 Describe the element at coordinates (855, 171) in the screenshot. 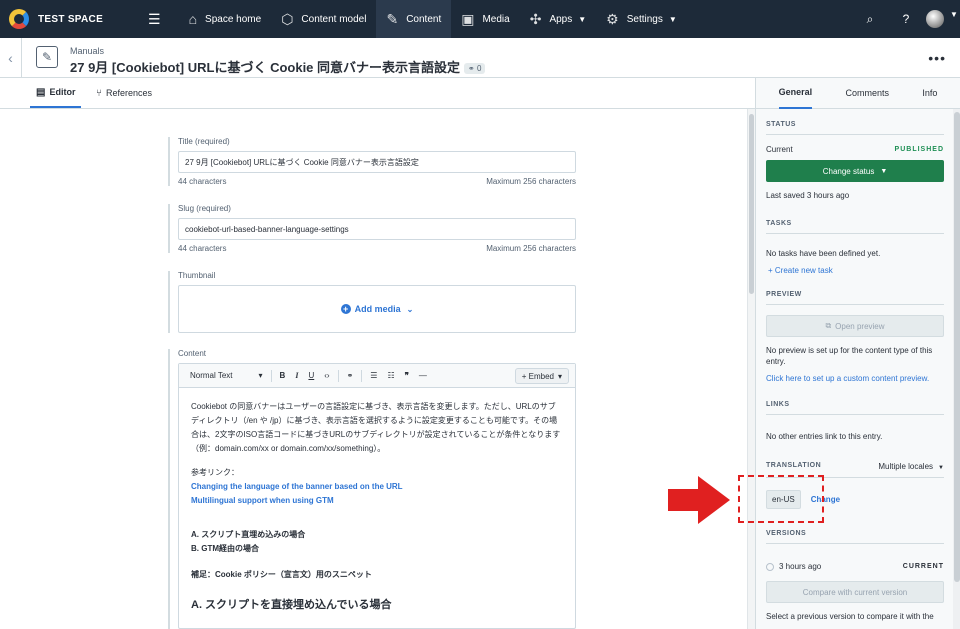

I see `change-status-button: Change status ▼` at that location.